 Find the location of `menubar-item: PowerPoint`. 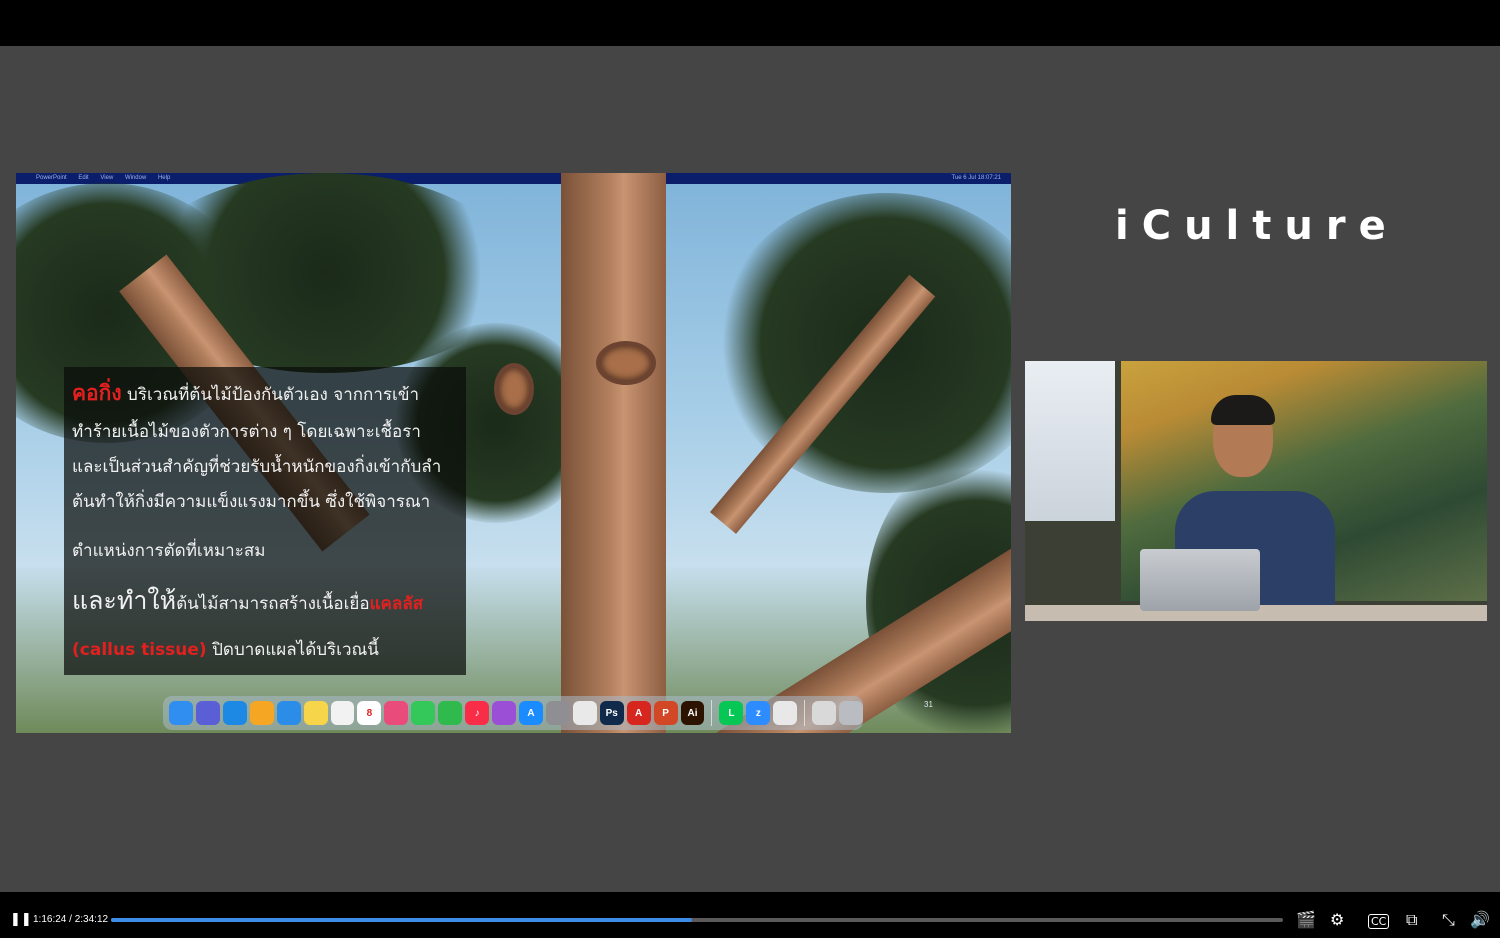

menubar-item: PowerPoint is located at coordinates (51, 178).